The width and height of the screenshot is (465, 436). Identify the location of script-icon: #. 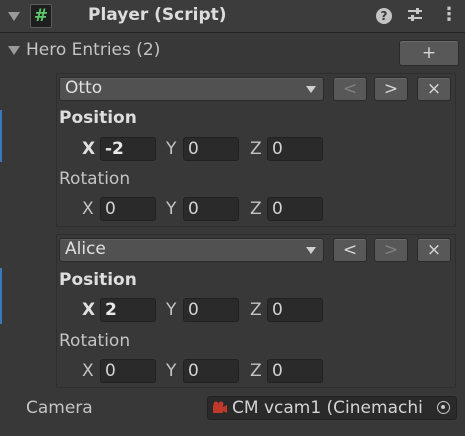
(41, 16).